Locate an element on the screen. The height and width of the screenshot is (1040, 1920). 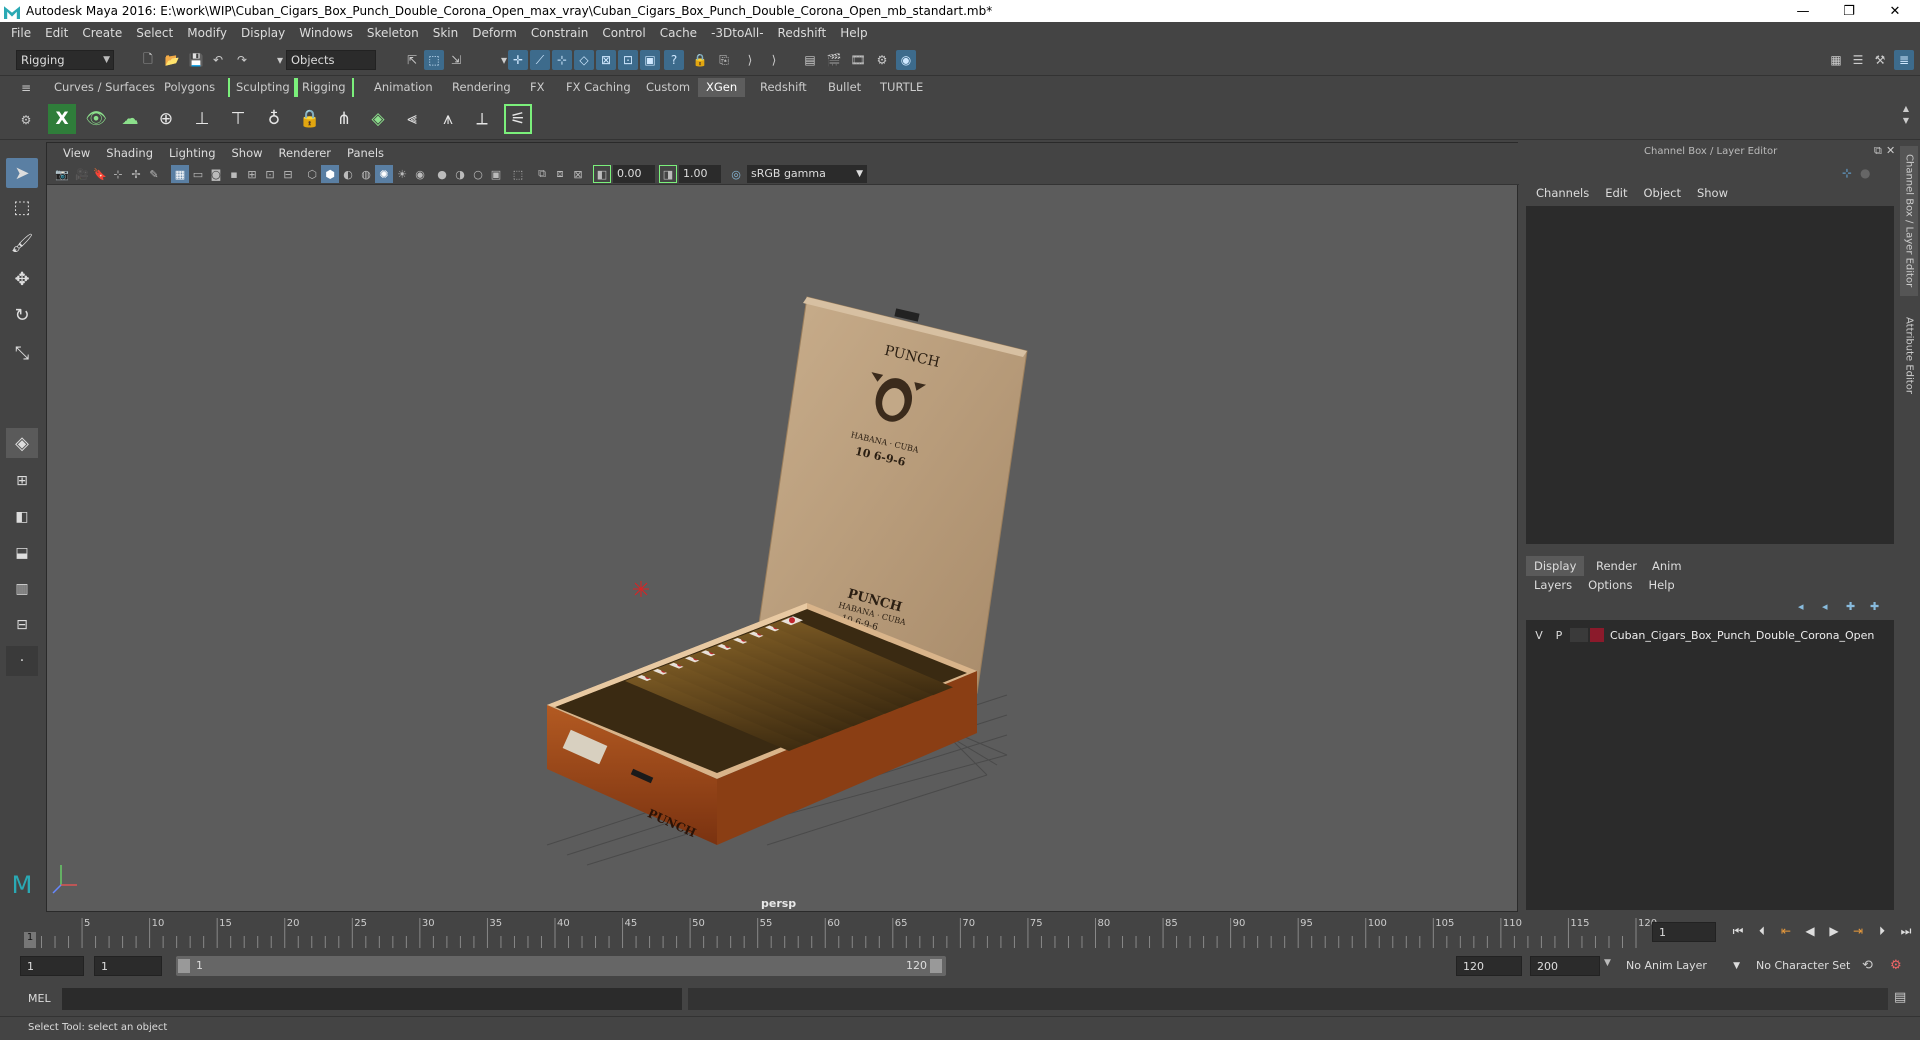
step-back-frame-icon: ⏴ is located at coordinates (1762, 931).